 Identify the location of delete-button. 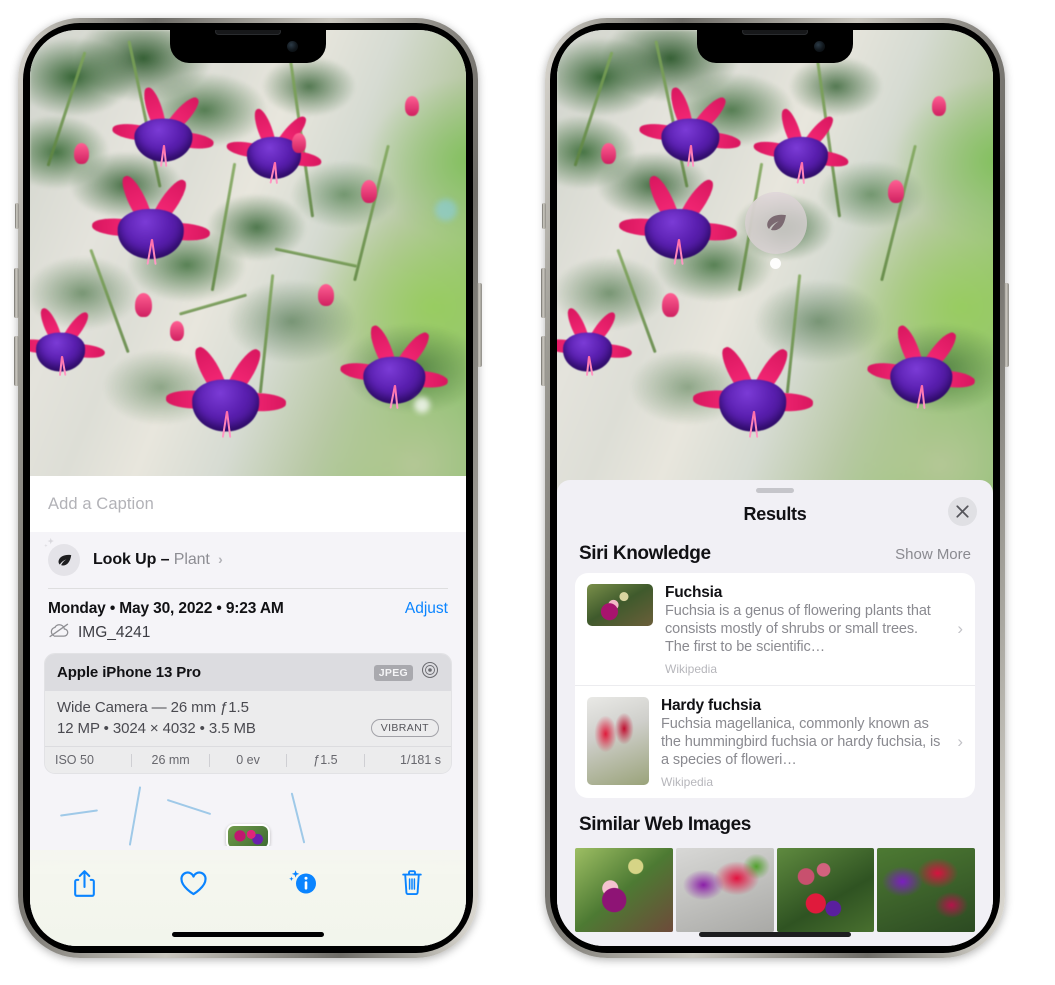
(412, 883).